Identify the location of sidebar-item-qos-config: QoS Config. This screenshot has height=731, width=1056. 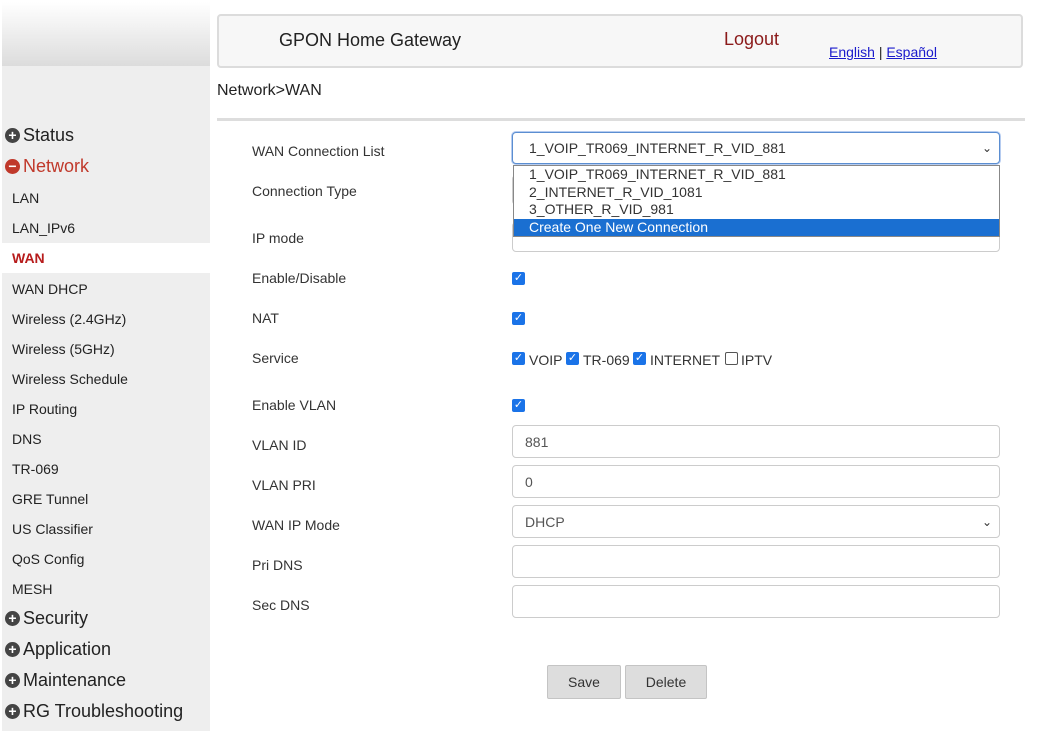
(48, 559).